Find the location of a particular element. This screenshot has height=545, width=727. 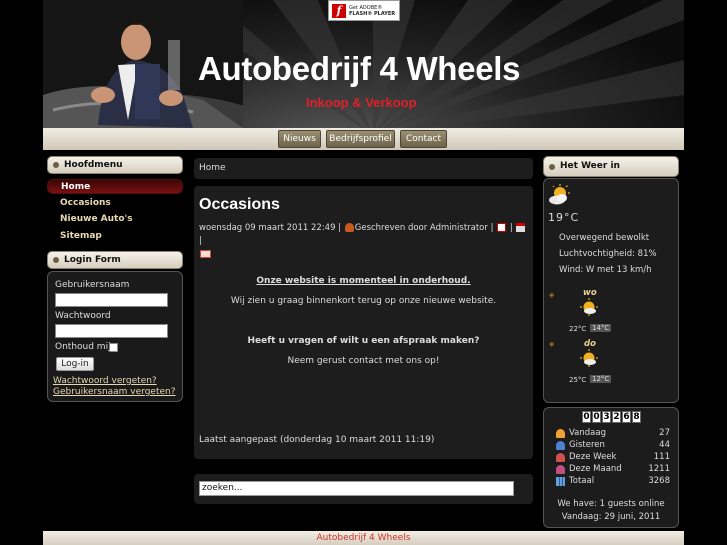

counter-digits: 0 0 3 2 6 8 is located at coordinates (611, 417).